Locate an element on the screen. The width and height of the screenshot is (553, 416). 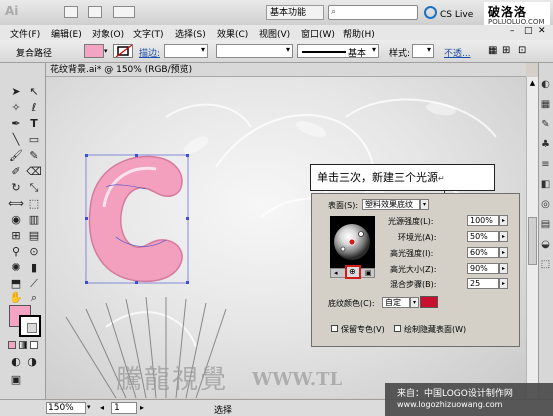
delete-light-icon: ▣ is located at coordinates (368, 273).